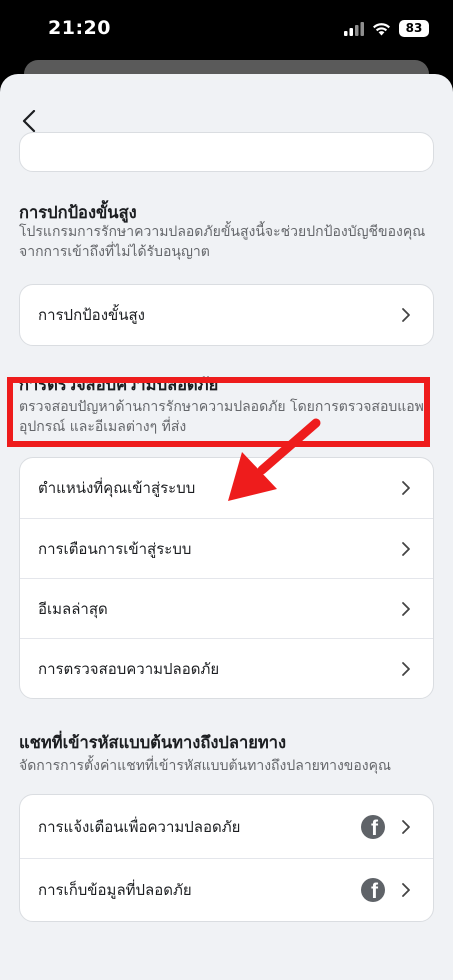 This screenshot has height=980, width=453. I want to click on row-recent-emails: อีเมลล่าสุด, so click(226, 608).